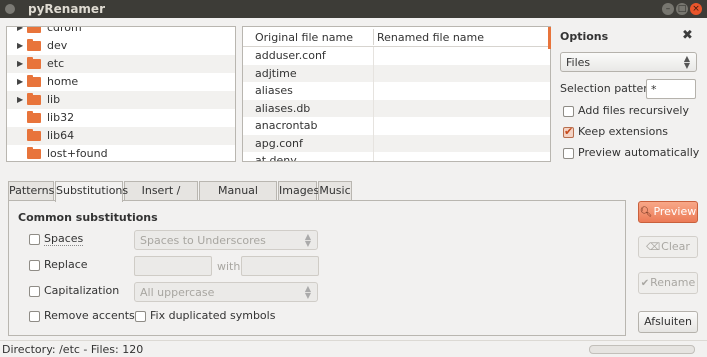  I want to click on status-bar: Directory: /etc - Files: 120, so click(353, 348).